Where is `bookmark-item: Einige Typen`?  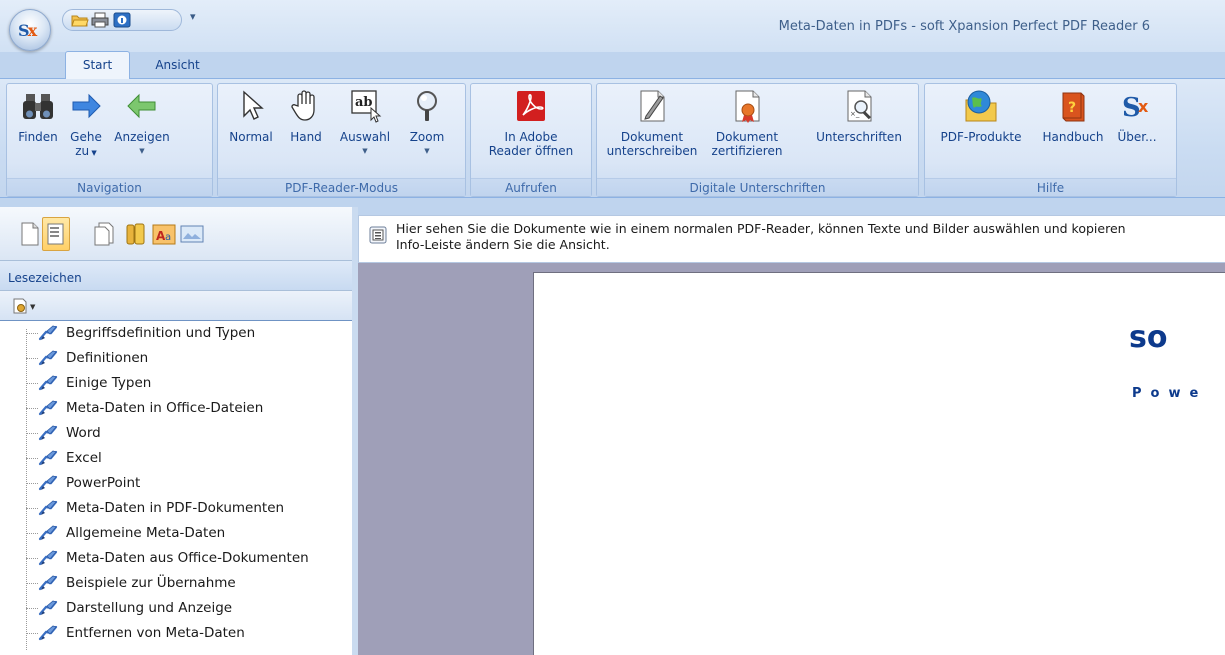 bookmark-item: Einige Typen is located at coordinates (186, 383).